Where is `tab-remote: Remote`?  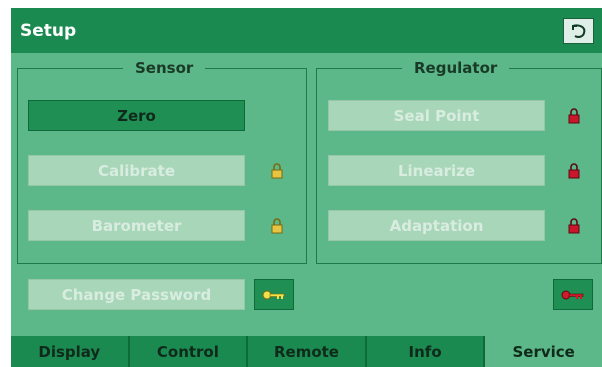
tab-remote: Remote is located at coordinates (307, 351).